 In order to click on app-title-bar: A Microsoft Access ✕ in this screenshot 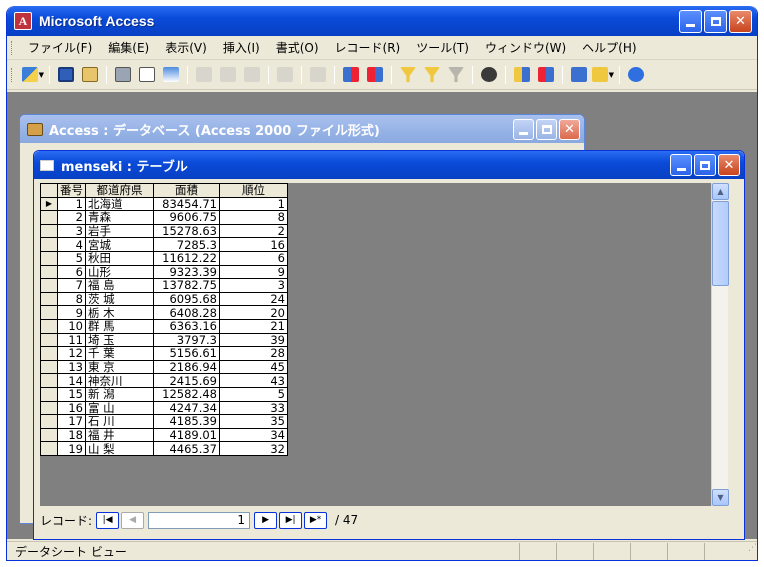, I will do `click(382, 21)`.